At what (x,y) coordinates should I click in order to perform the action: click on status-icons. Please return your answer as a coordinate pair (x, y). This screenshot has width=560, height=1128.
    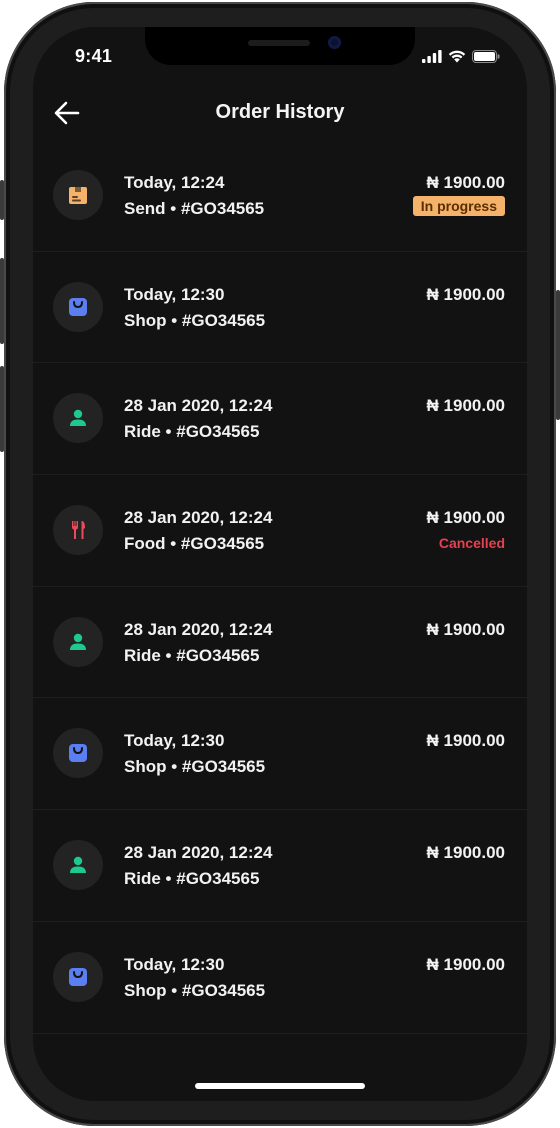
    Looking at the image, I should click on (461, 56).